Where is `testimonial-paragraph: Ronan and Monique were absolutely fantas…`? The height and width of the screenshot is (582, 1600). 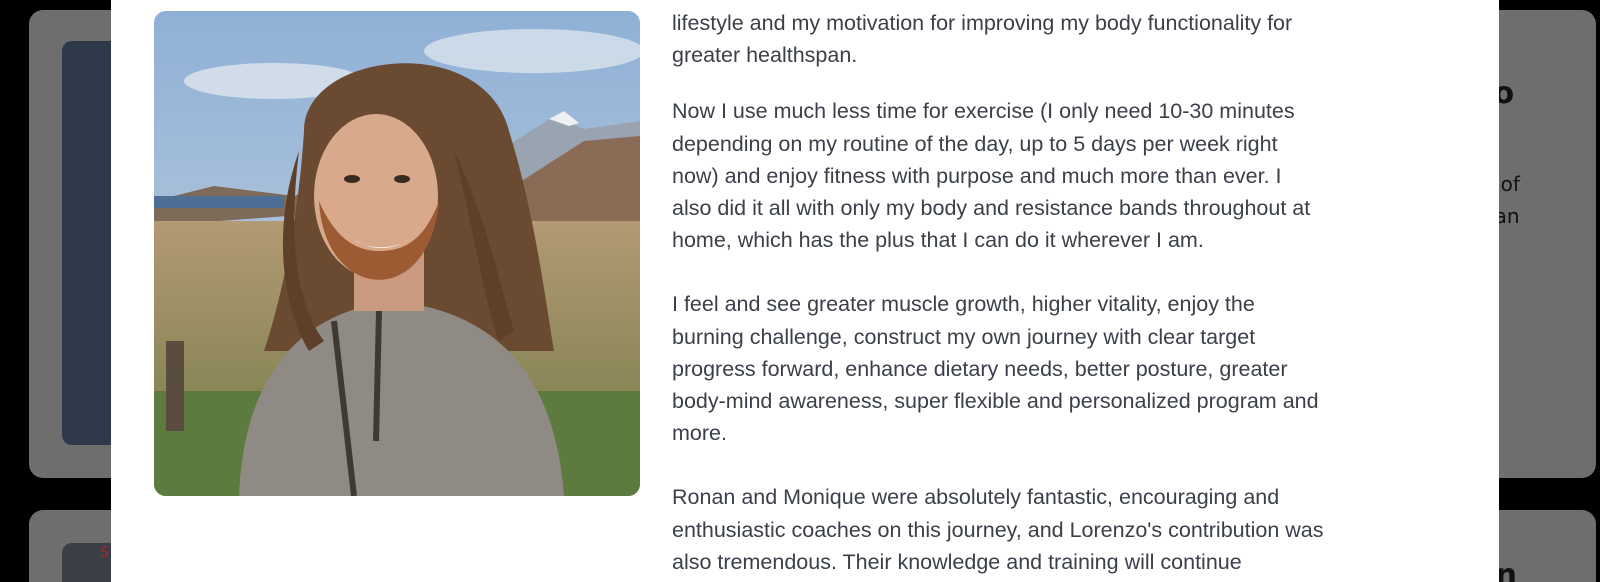
testimonial-paragraph: Ronan and Monique were absolutely fantas… is located at coordinates (998, 529).